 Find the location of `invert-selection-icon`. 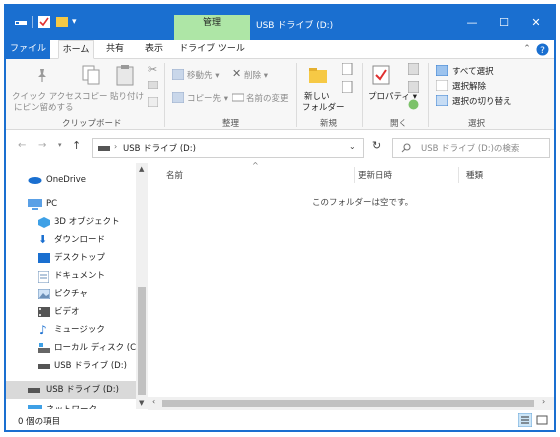

invert-selection-icon is located at coordinates (442, 100).